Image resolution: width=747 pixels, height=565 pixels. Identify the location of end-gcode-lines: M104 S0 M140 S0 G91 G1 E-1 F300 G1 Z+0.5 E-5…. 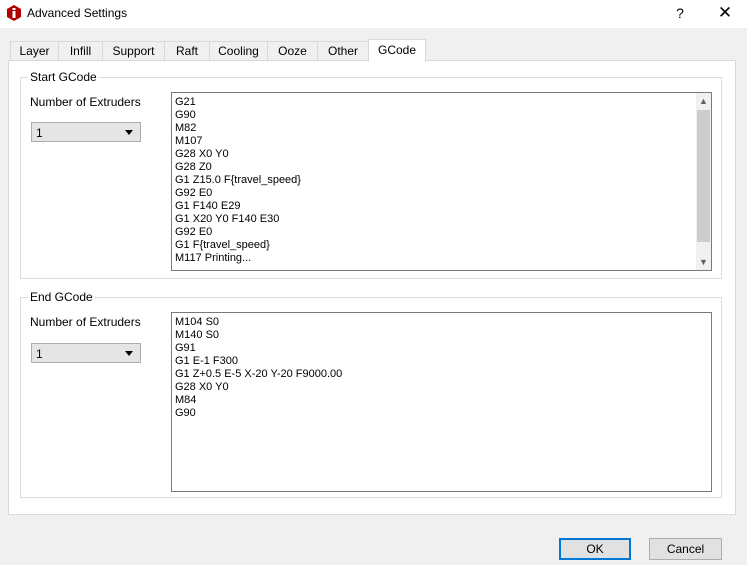
(258, 368).